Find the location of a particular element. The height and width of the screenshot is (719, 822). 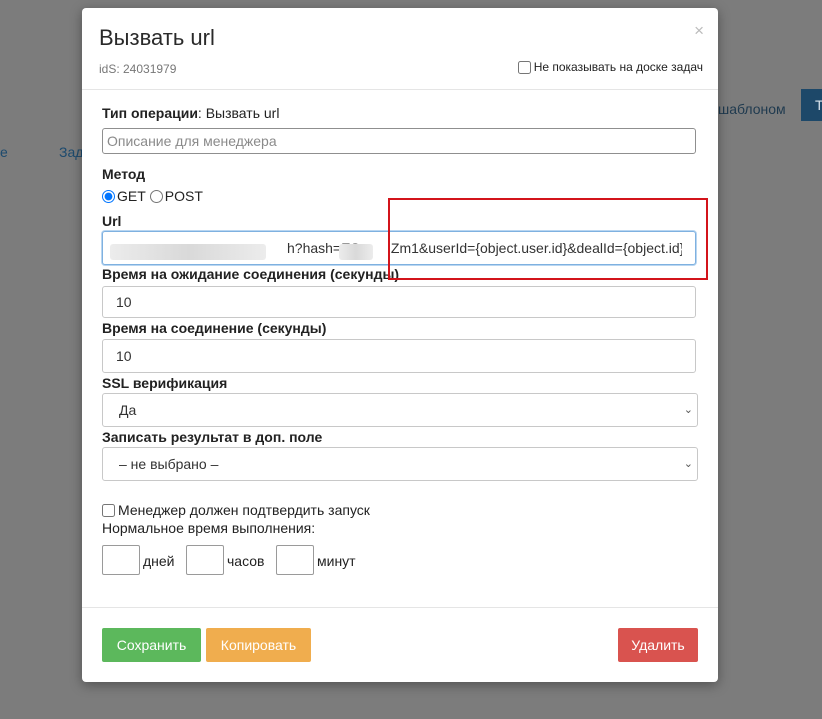

hours-label: часов is located at coordinates (246, 561).